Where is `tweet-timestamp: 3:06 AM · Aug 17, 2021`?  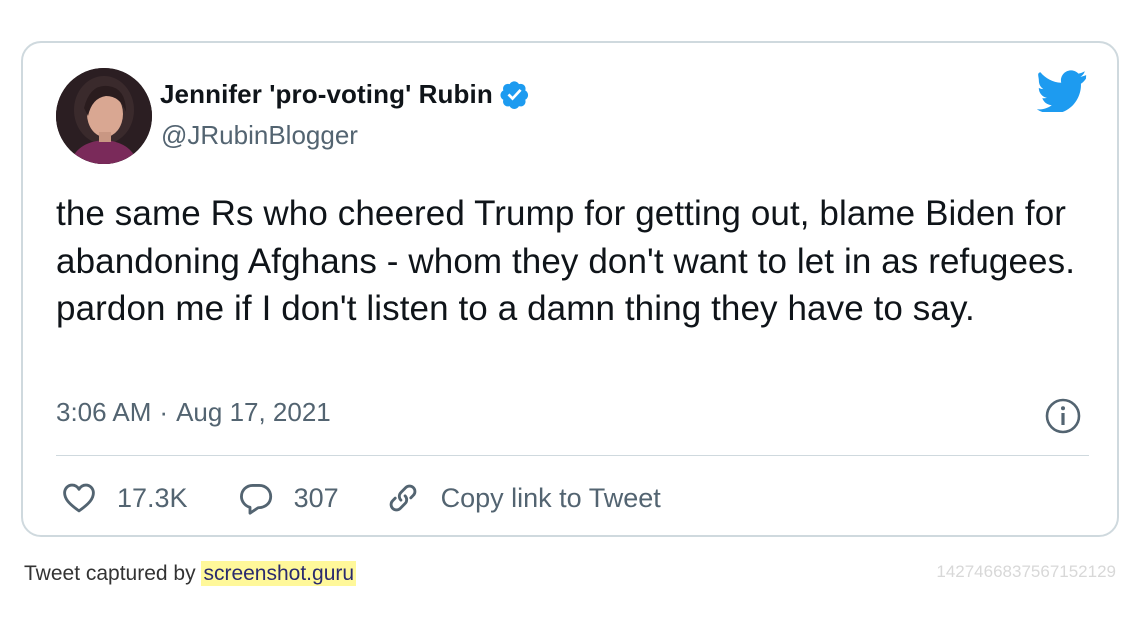 tweet-timestamp: 3:06 AM · Aug 17, 2021 is located at coordinates (193, 412).